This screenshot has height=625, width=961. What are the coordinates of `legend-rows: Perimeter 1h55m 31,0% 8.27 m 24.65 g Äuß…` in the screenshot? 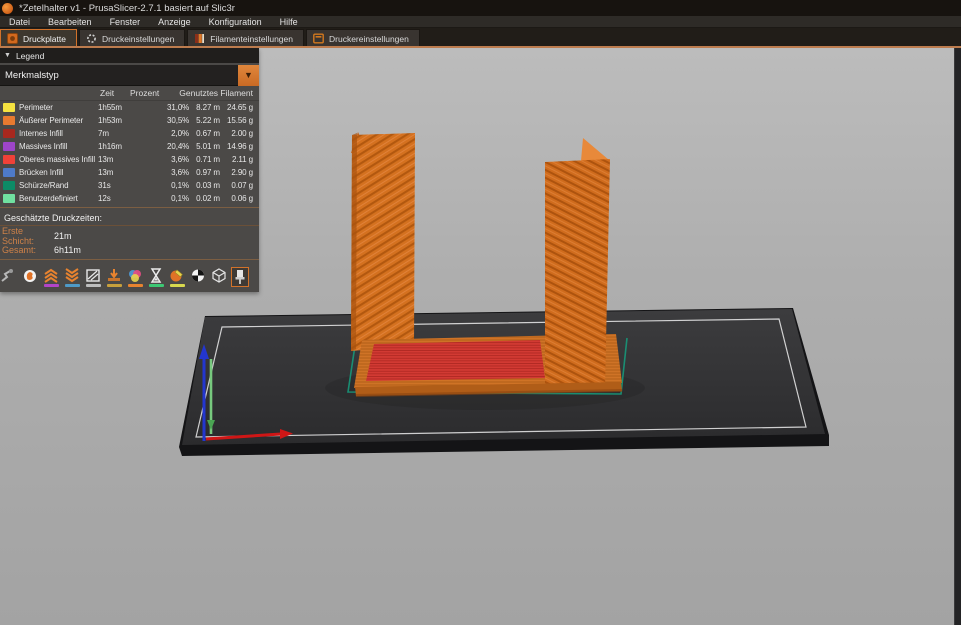 It's located at (129, 153).